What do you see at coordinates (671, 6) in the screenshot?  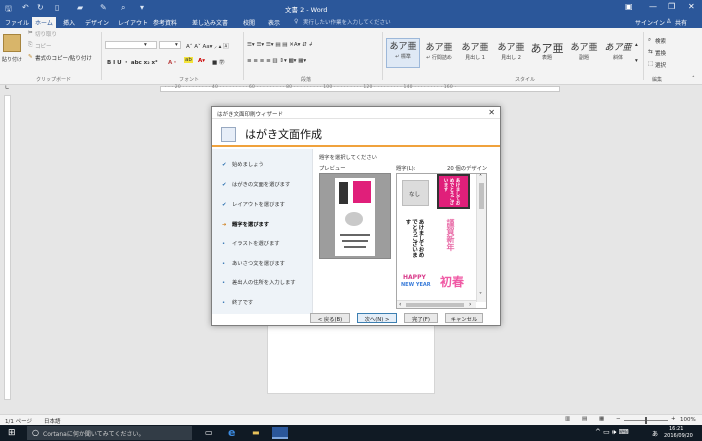 I see `restore-button: ❐` at bounding box center [671, 6].